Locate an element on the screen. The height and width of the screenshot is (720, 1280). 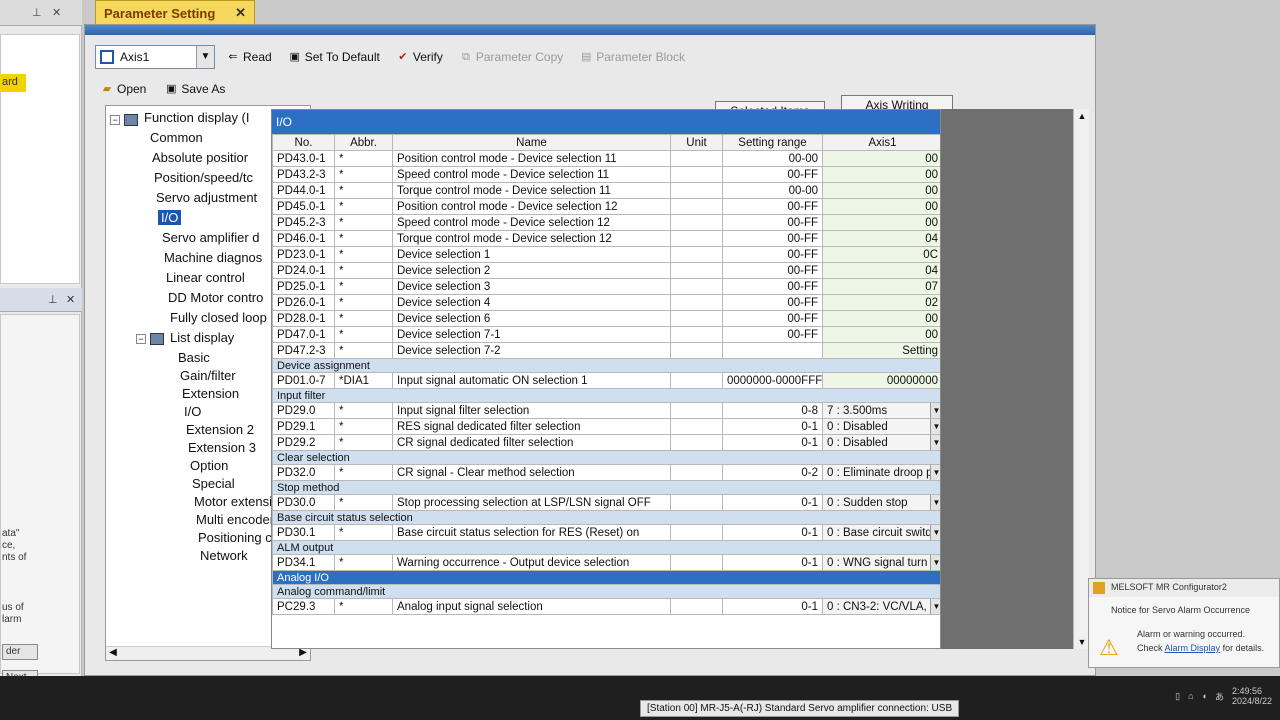
clock: 2:49:56 2024/8/22 is located at coordinates (1252, 696).